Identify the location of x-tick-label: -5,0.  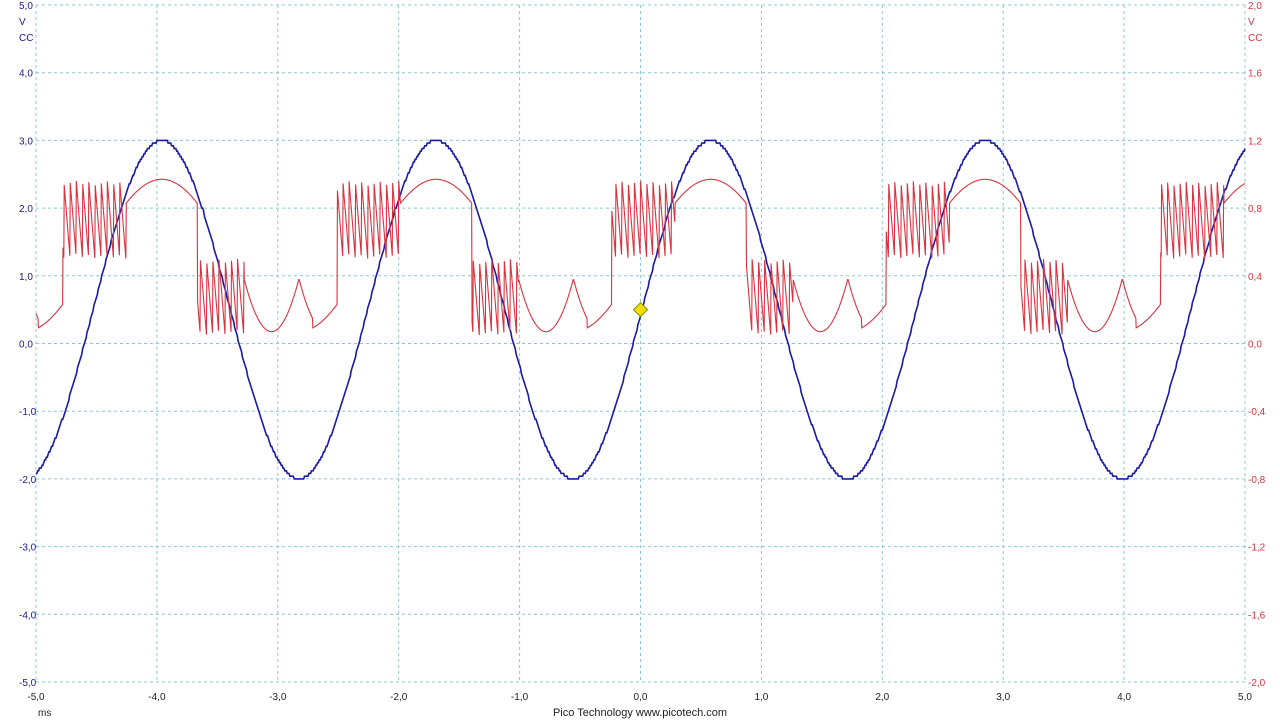
(36, 697).